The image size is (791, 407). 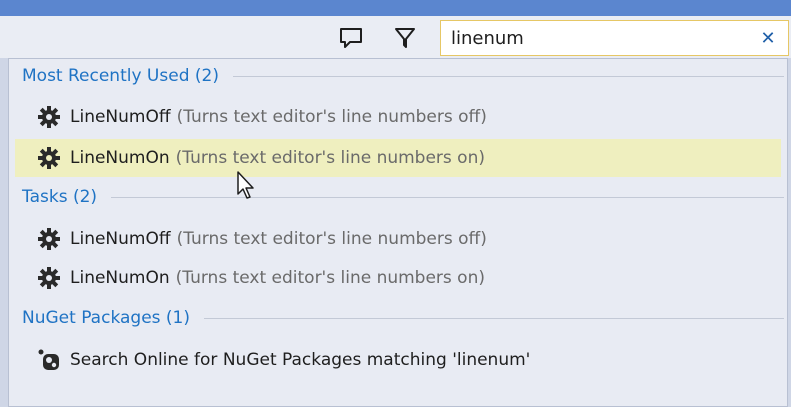 I want to click on clear-search-glyph: ✕, so click(x=768, y=38).